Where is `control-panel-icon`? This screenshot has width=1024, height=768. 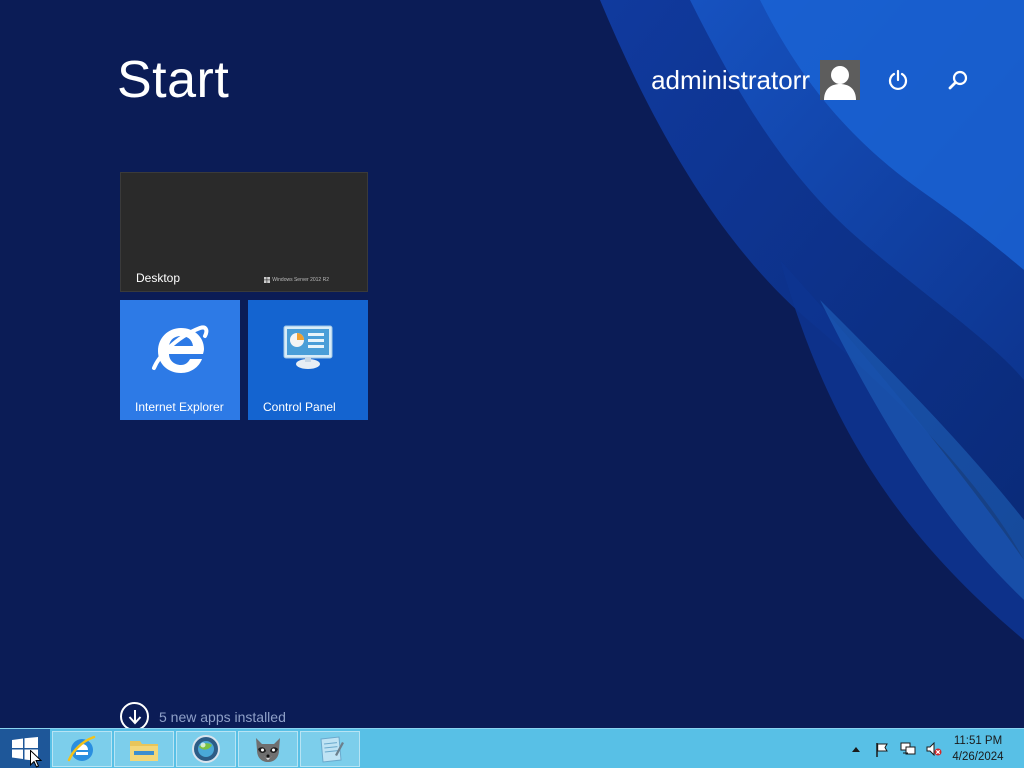 control-panel-icon is located at coordinates (308, 347).